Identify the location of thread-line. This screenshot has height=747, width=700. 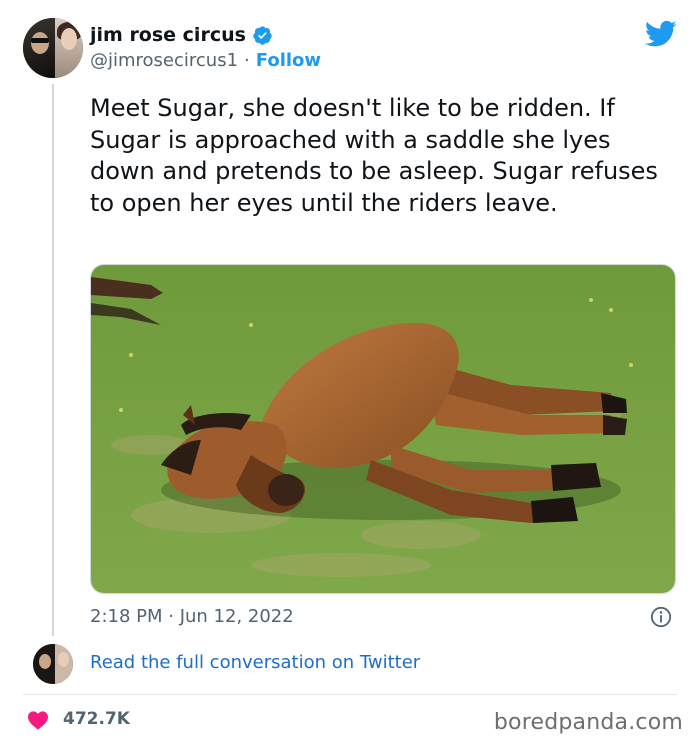
(53, 360).